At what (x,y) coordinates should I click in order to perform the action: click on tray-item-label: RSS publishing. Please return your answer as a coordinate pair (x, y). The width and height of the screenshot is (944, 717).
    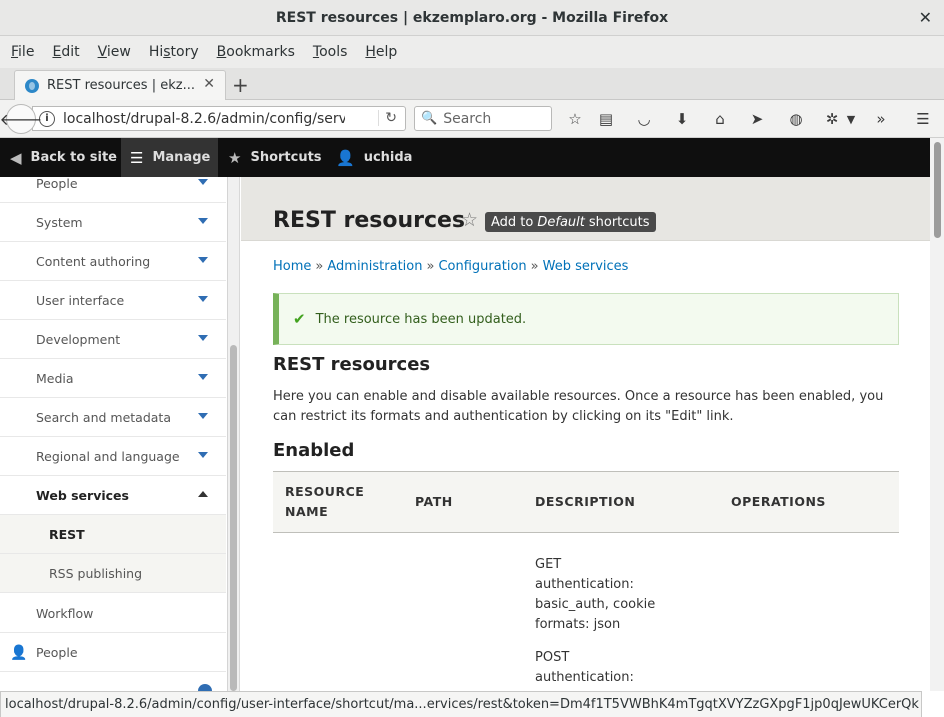
    Looking at the image, I should click on (96, 573).